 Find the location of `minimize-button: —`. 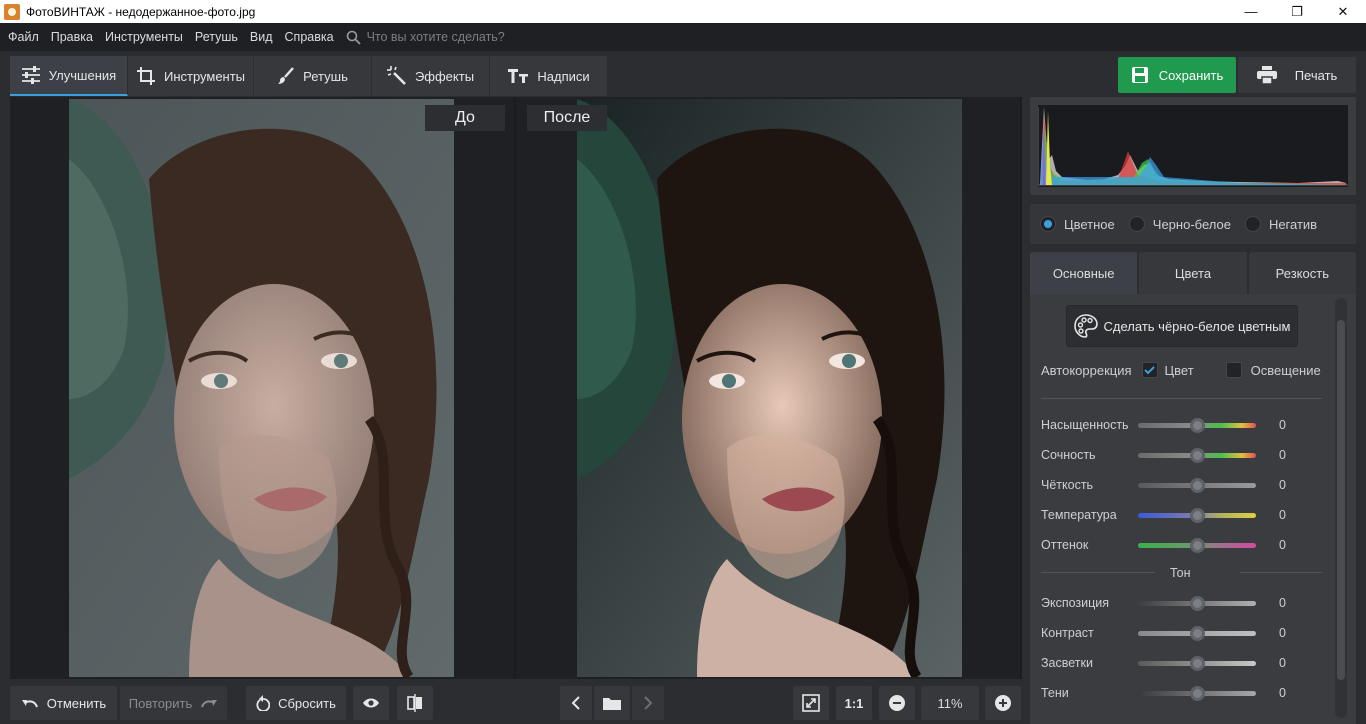

minimize-button: — is located at coordinates (1251, 11).